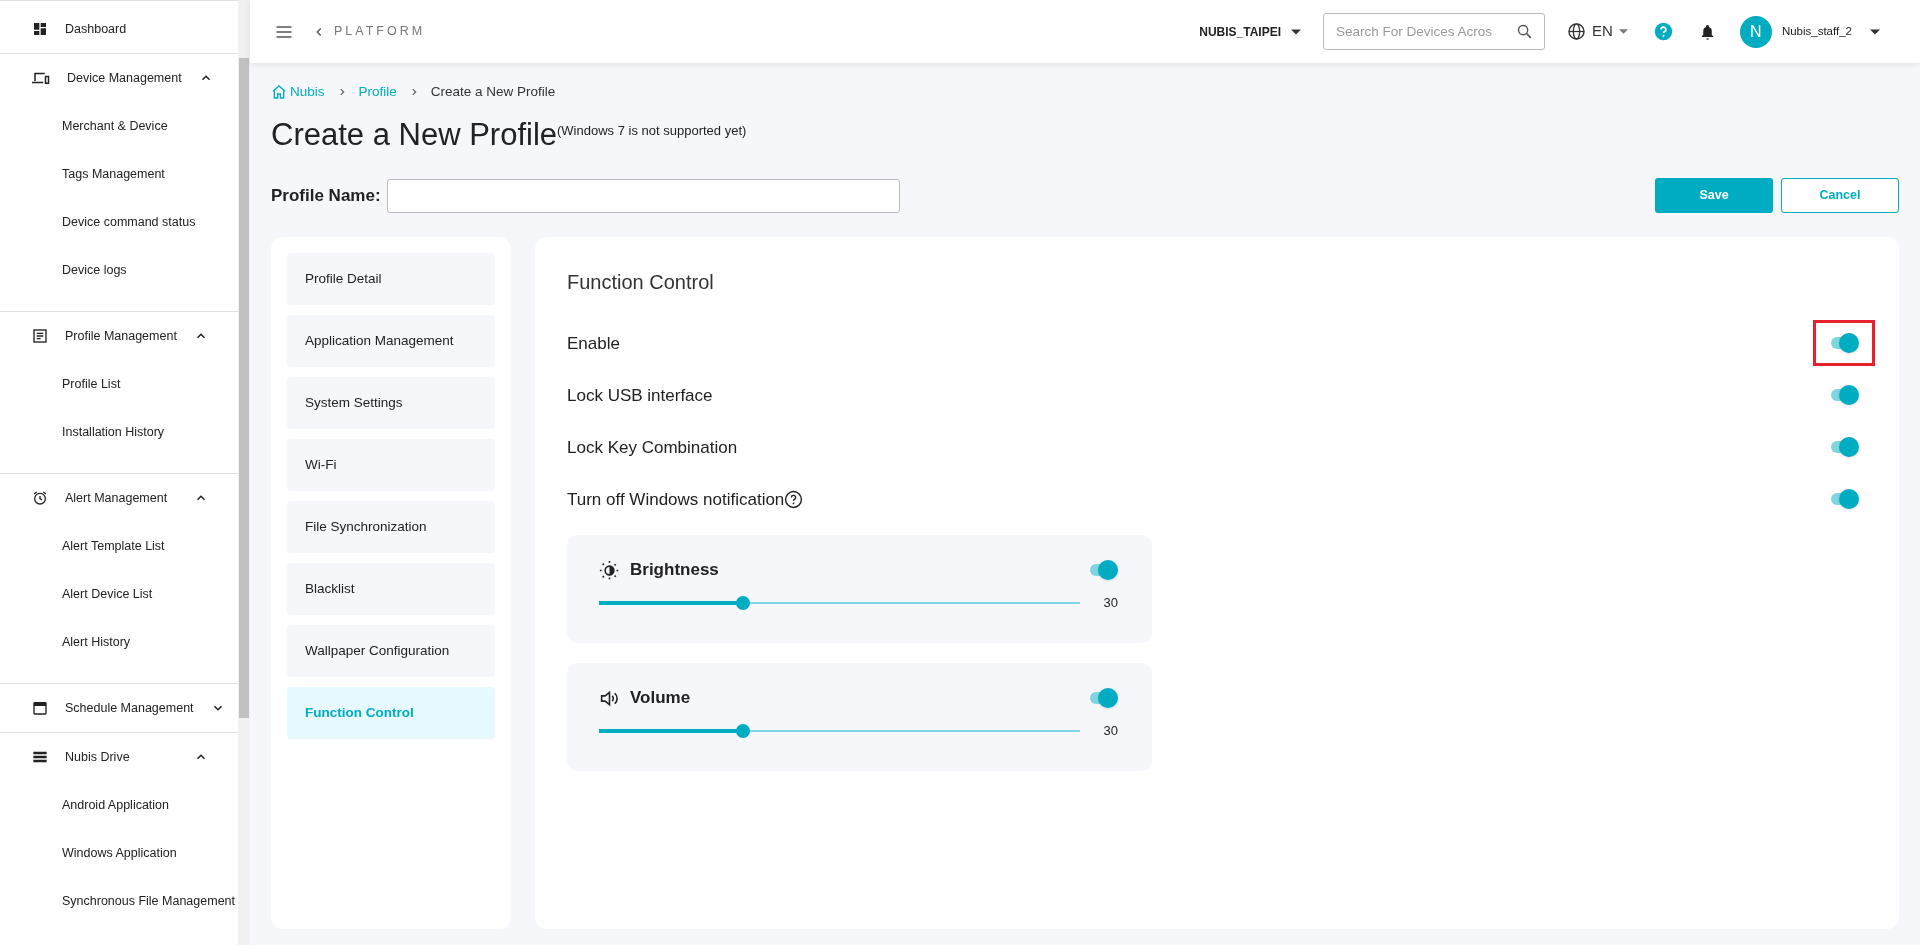 The image size is (1920, 945). What do you see at coordinates (40, 708) in the screenshot?
I see `calendar-icon` at bounding box center [40, 708].